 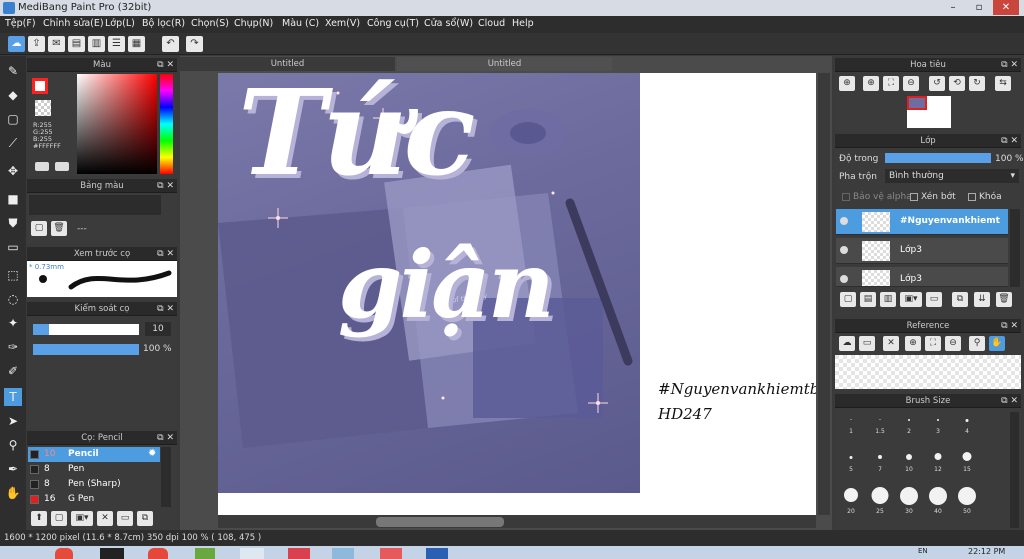 I want to click on reset-view-icon: ⟲, so click(x=957, y=83).